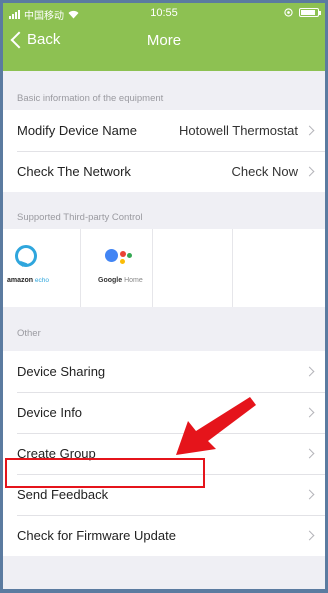  I want to click on device-name-value: Hotowell Thermostat, so click(238, 130).